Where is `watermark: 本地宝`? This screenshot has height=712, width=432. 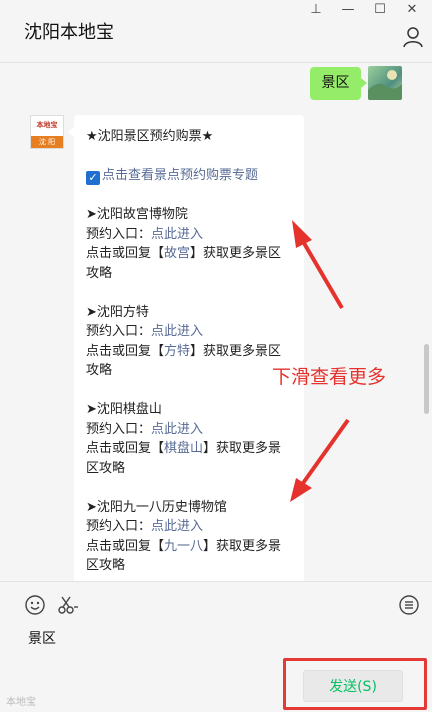 watermark: 本地宝 is located at coordinates (21, 702).